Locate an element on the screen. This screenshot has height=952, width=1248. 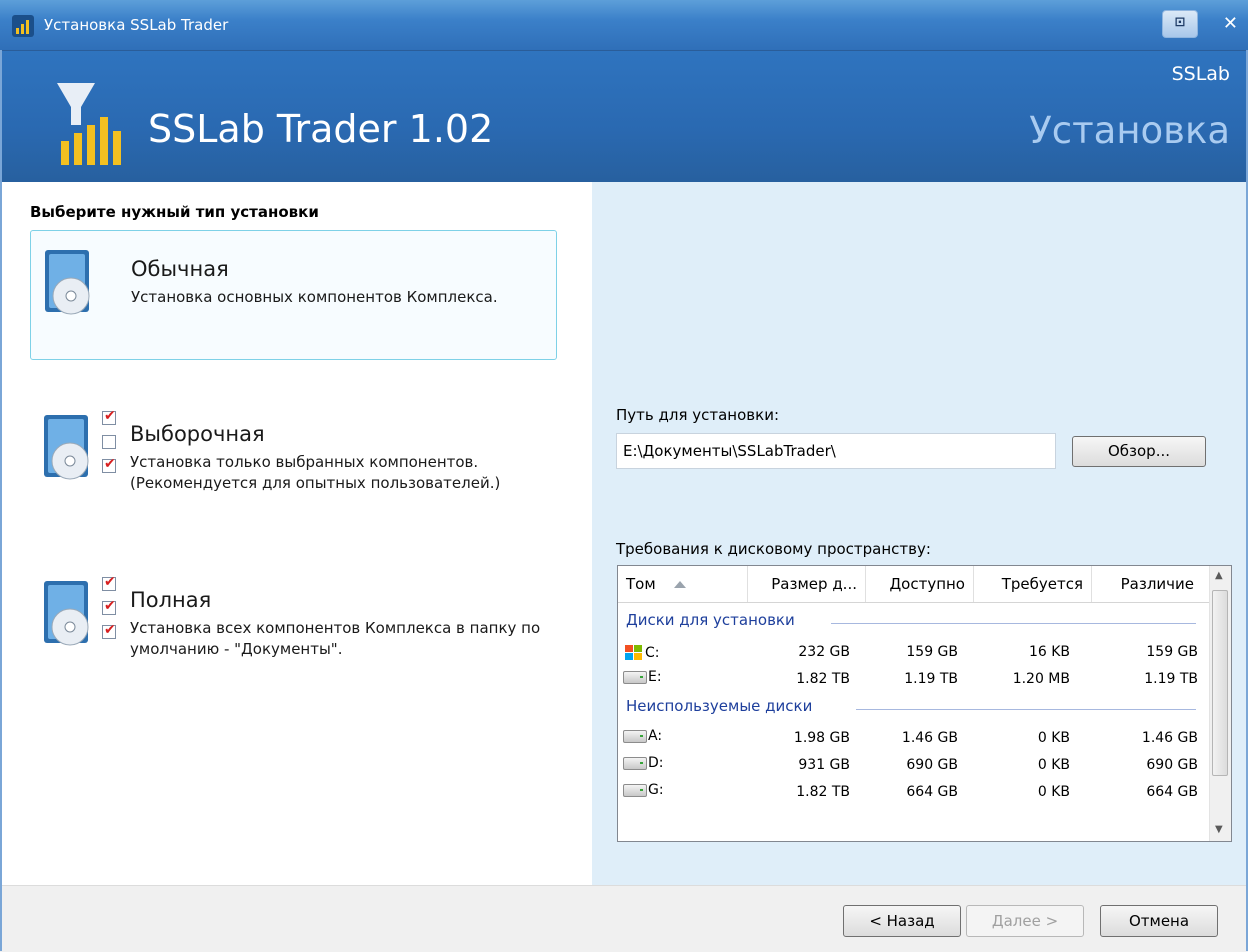
table-row: G: 1.82 TB 664 GB 0 KB 664 GB is located at coordinates (914, 793).